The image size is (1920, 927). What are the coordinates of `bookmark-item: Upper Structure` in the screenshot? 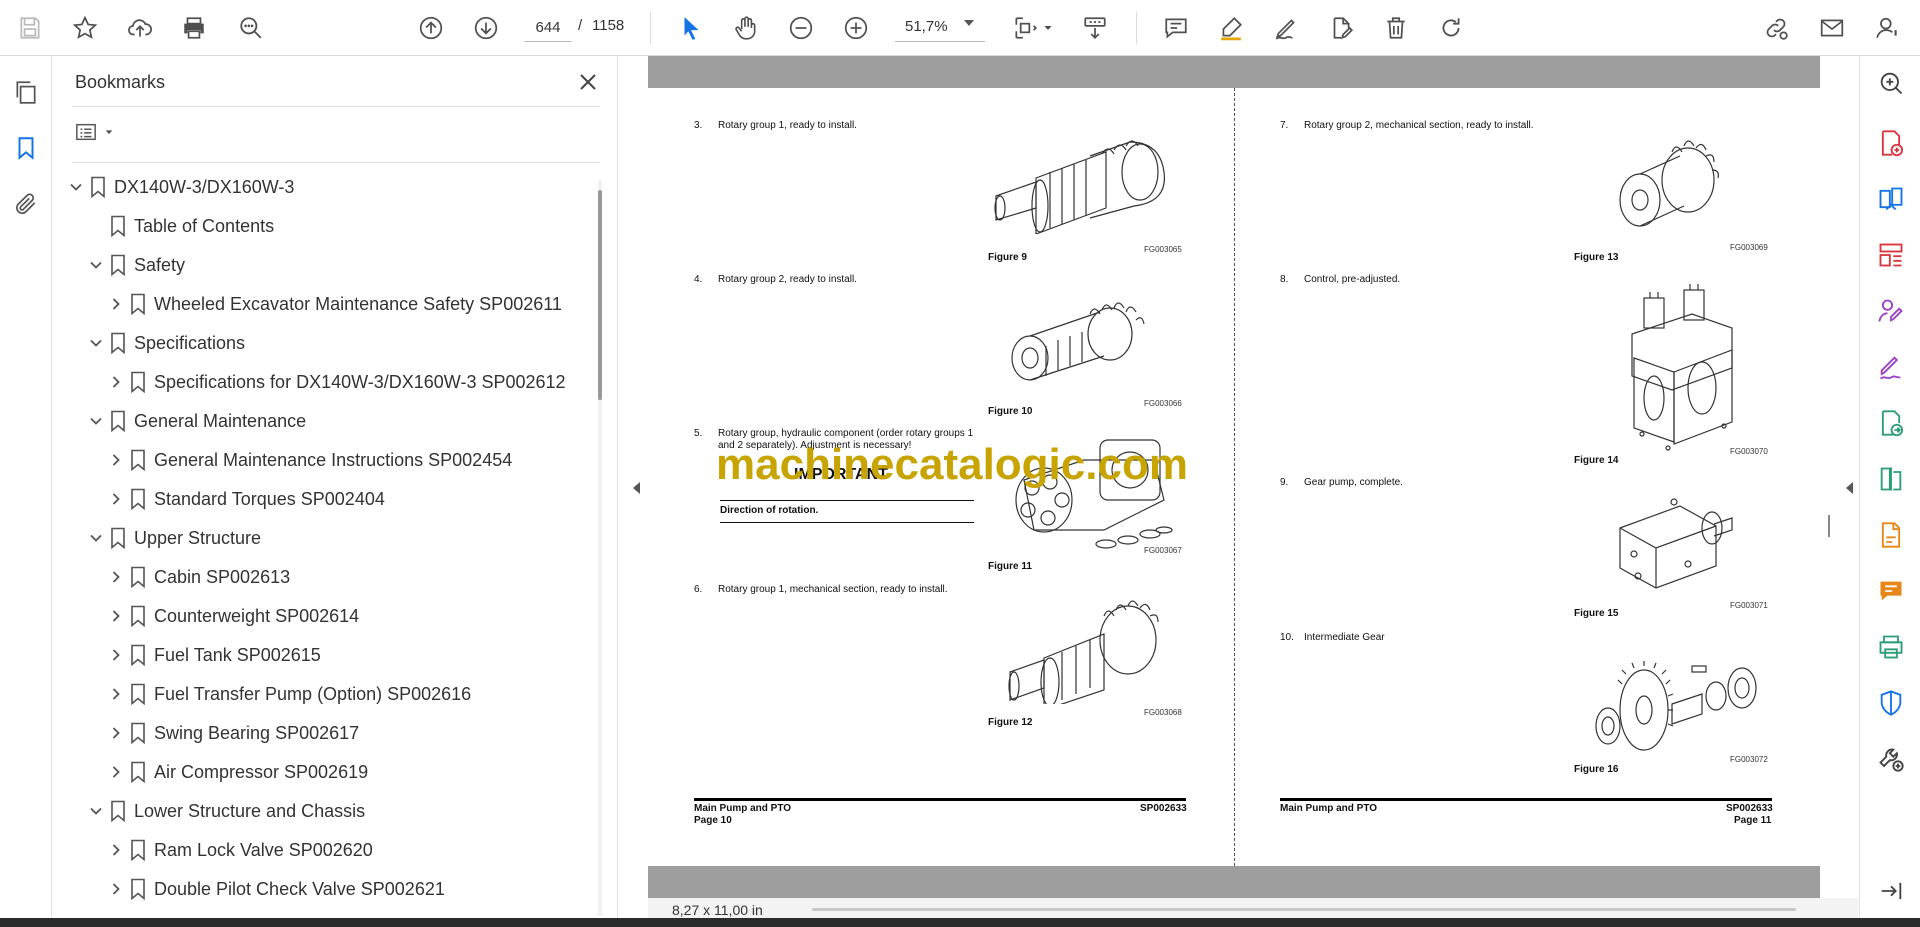 It's located at (324, 538).